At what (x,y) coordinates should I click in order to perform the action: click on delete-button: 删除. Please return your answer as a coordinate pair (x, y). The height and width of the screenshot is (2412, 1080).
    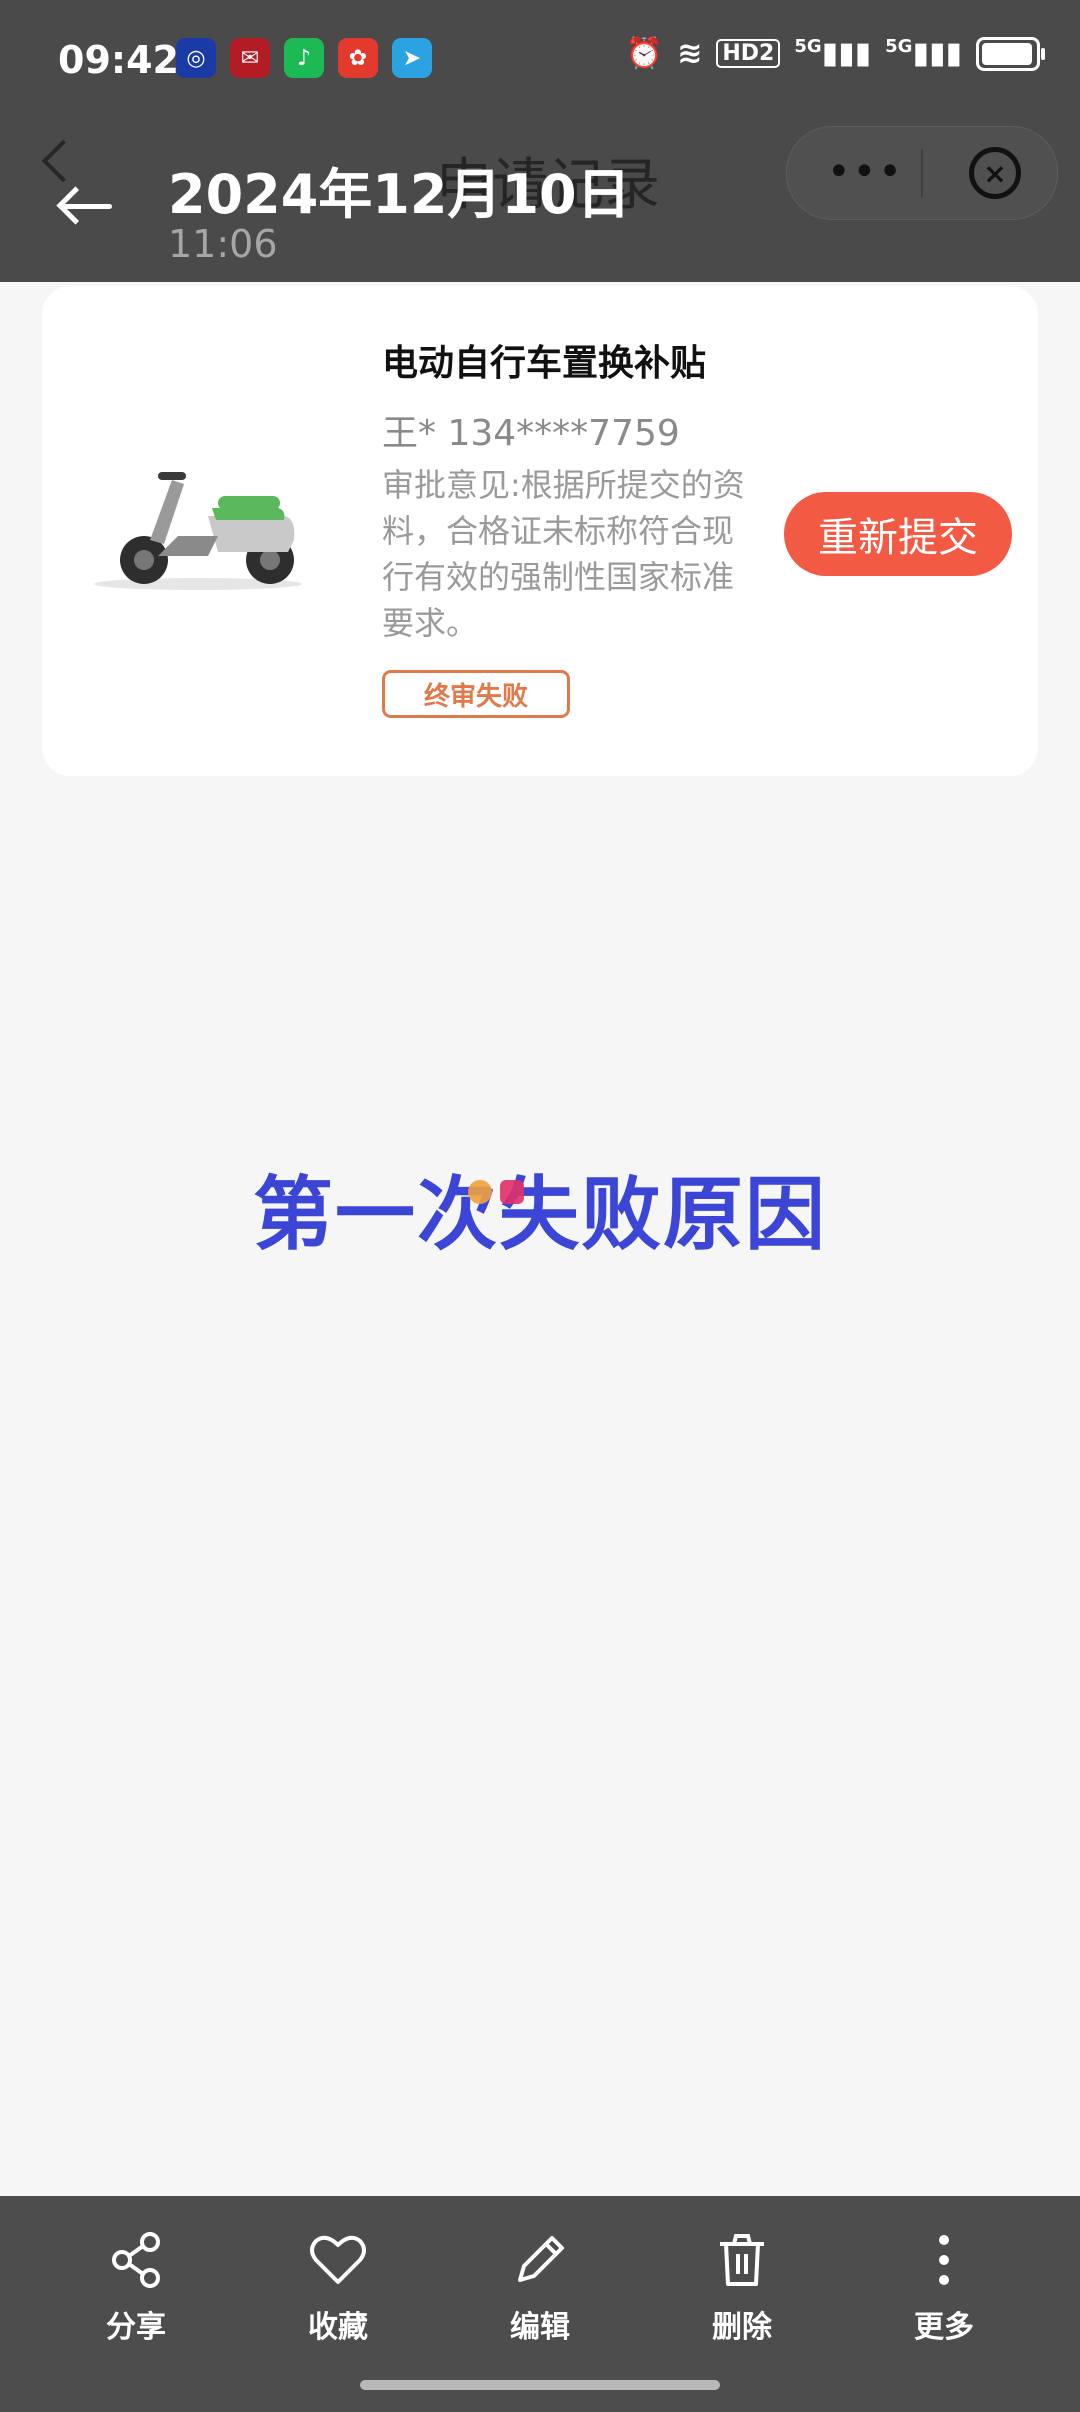
    Looking at the image, I should click on (742, 2288).